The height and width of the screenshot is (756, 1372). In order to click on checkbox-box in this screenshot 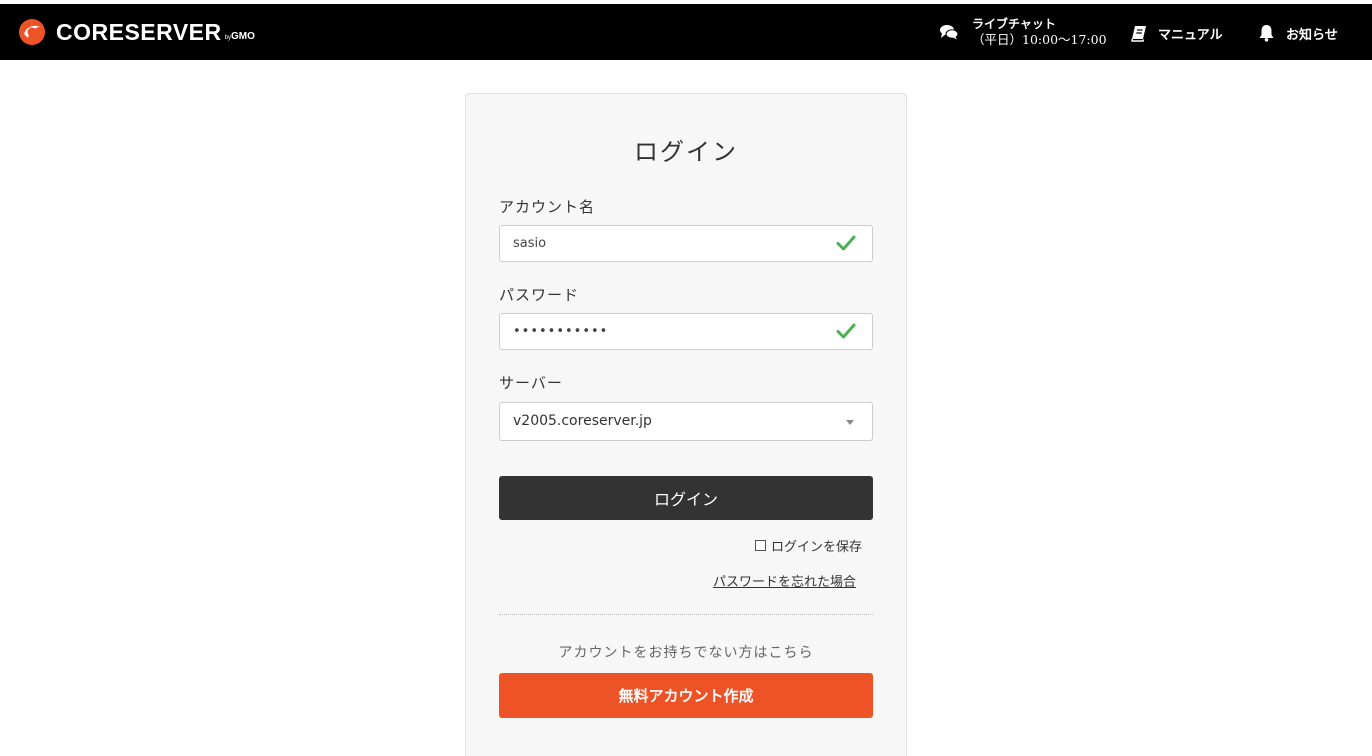, I will do `click(760, 545)`.